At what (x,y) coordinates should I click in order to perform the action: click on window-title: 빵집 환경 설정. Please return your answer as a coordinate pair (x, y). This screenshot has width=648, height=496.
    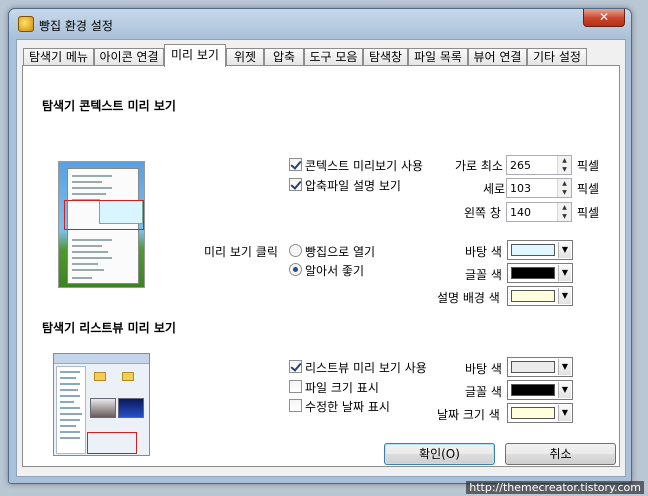
    Looking at the image, I should click on (76, 26).